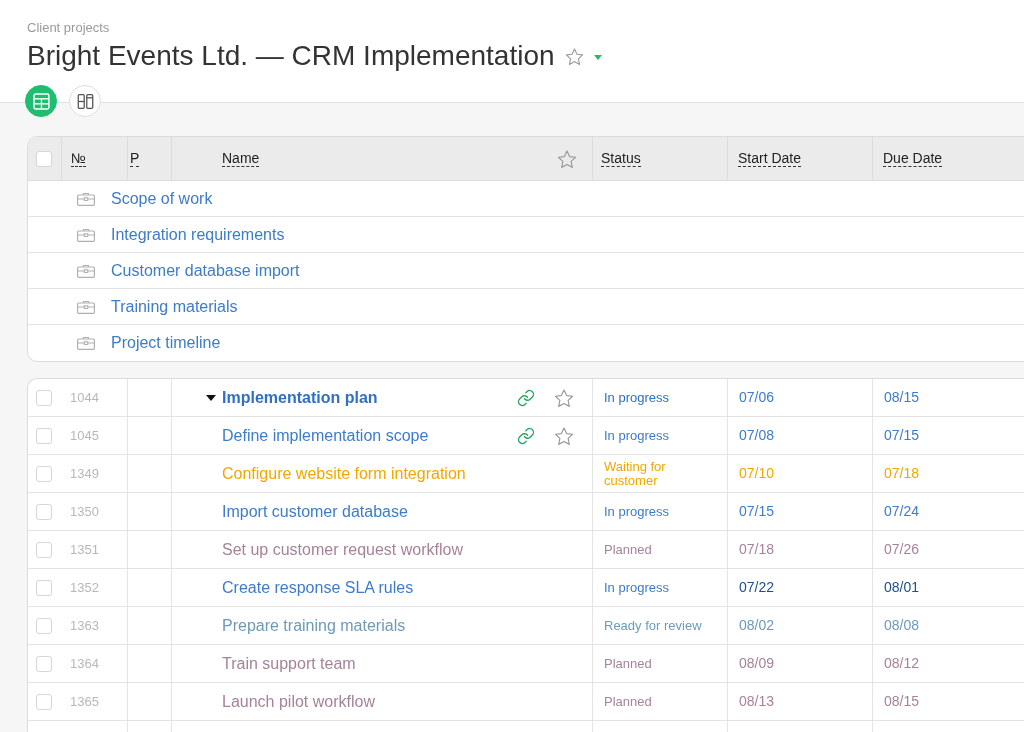 Image resolution: width=1024 pixels, height=732 pixels. What do you see at coordinates (902, 625) in the screenshot?
I see `due-date: 08/08` at bounding box center [902, 625].